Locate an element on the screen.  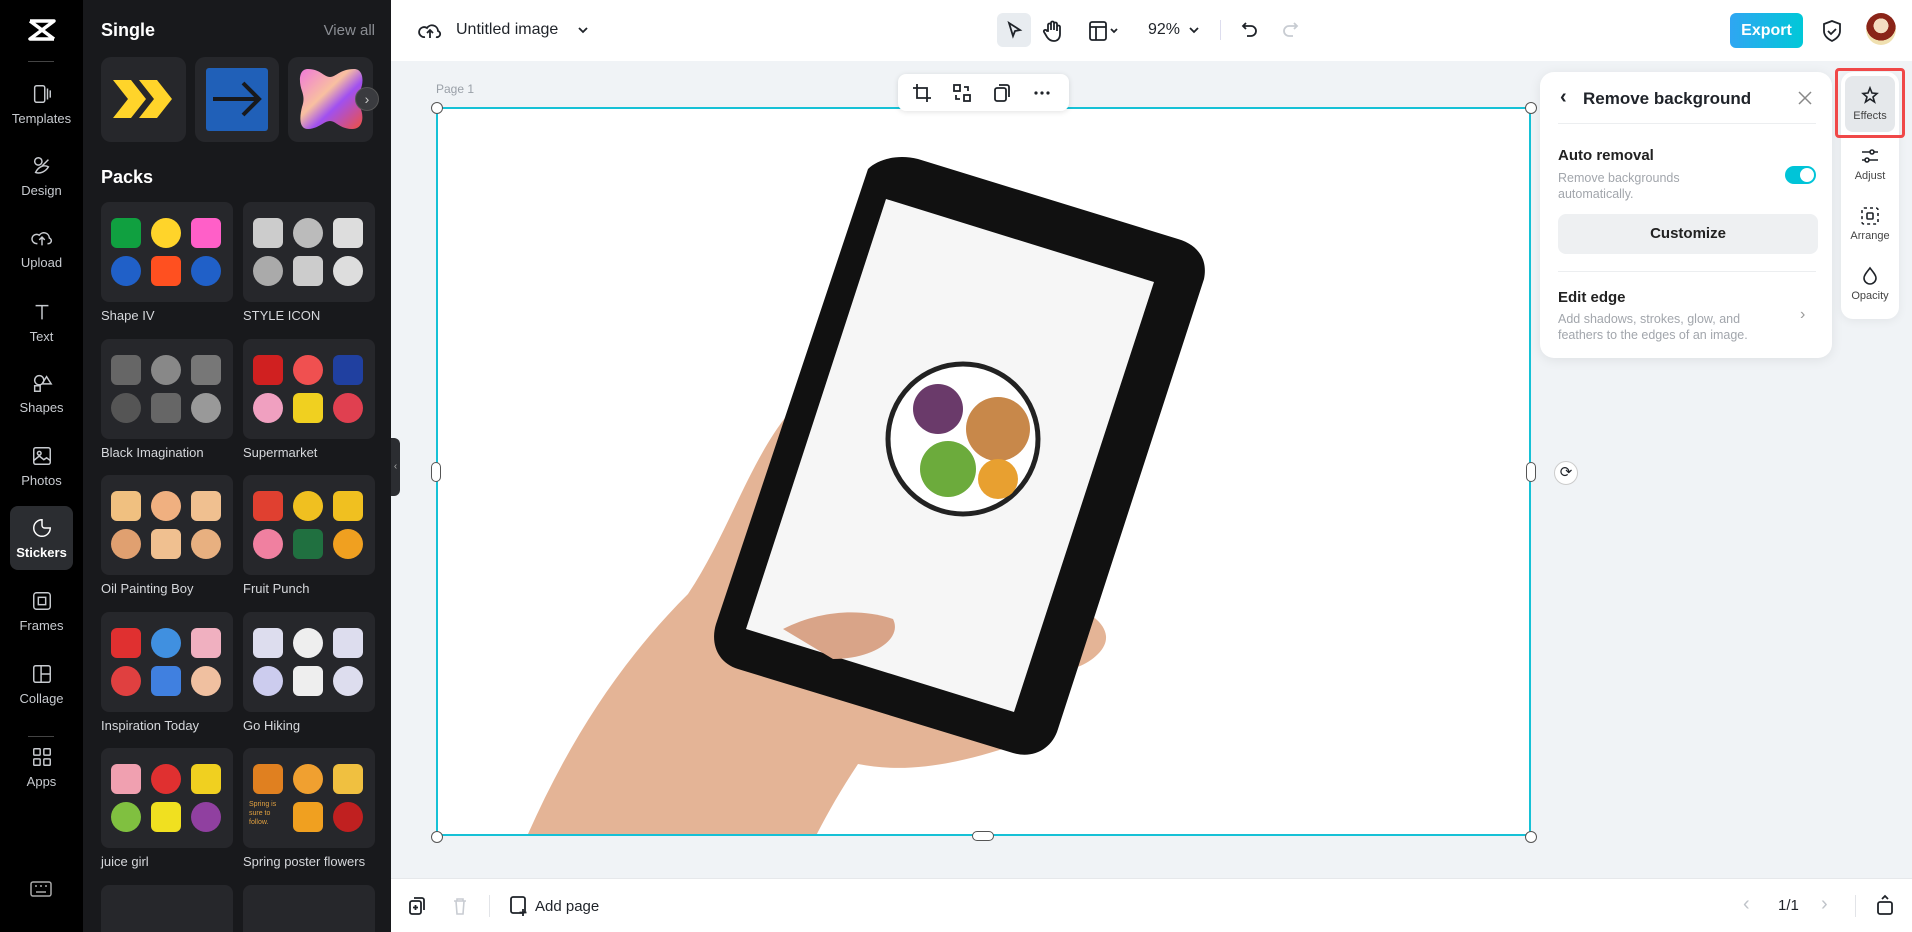
layout-menu-icon is located at coordinates (1105, 31).